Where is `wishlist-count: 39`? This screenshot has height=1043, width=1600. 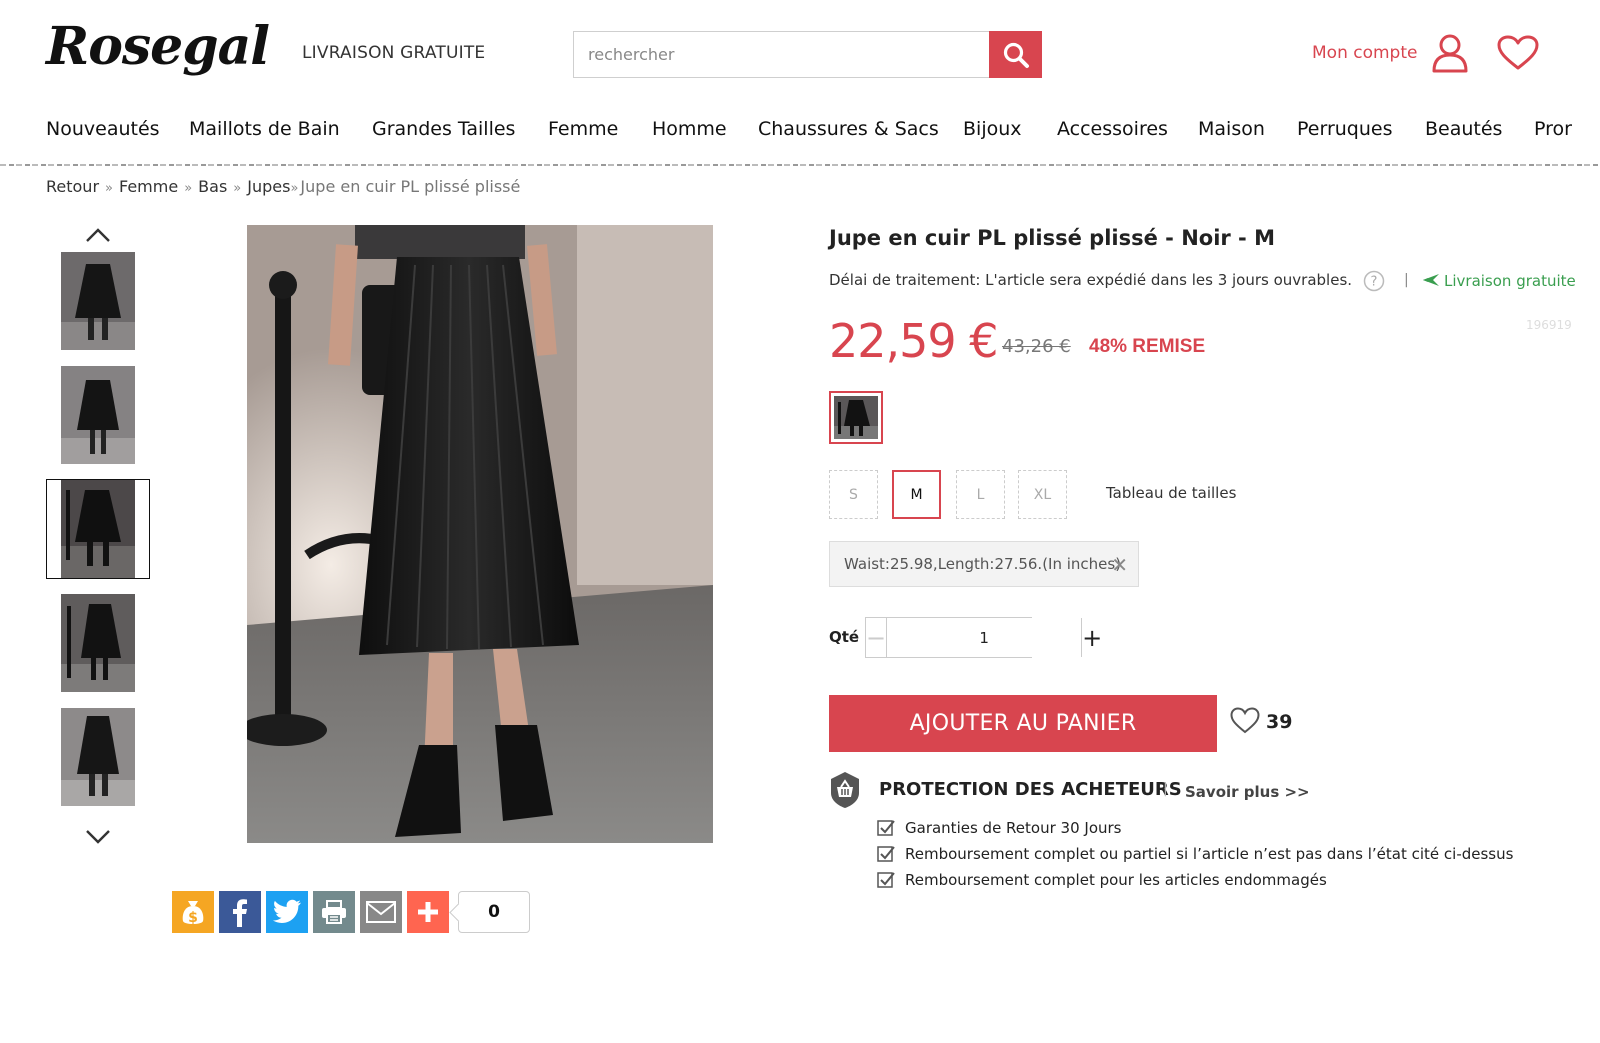
wishlist-count: 39 is located at coordinates (1279, 722).